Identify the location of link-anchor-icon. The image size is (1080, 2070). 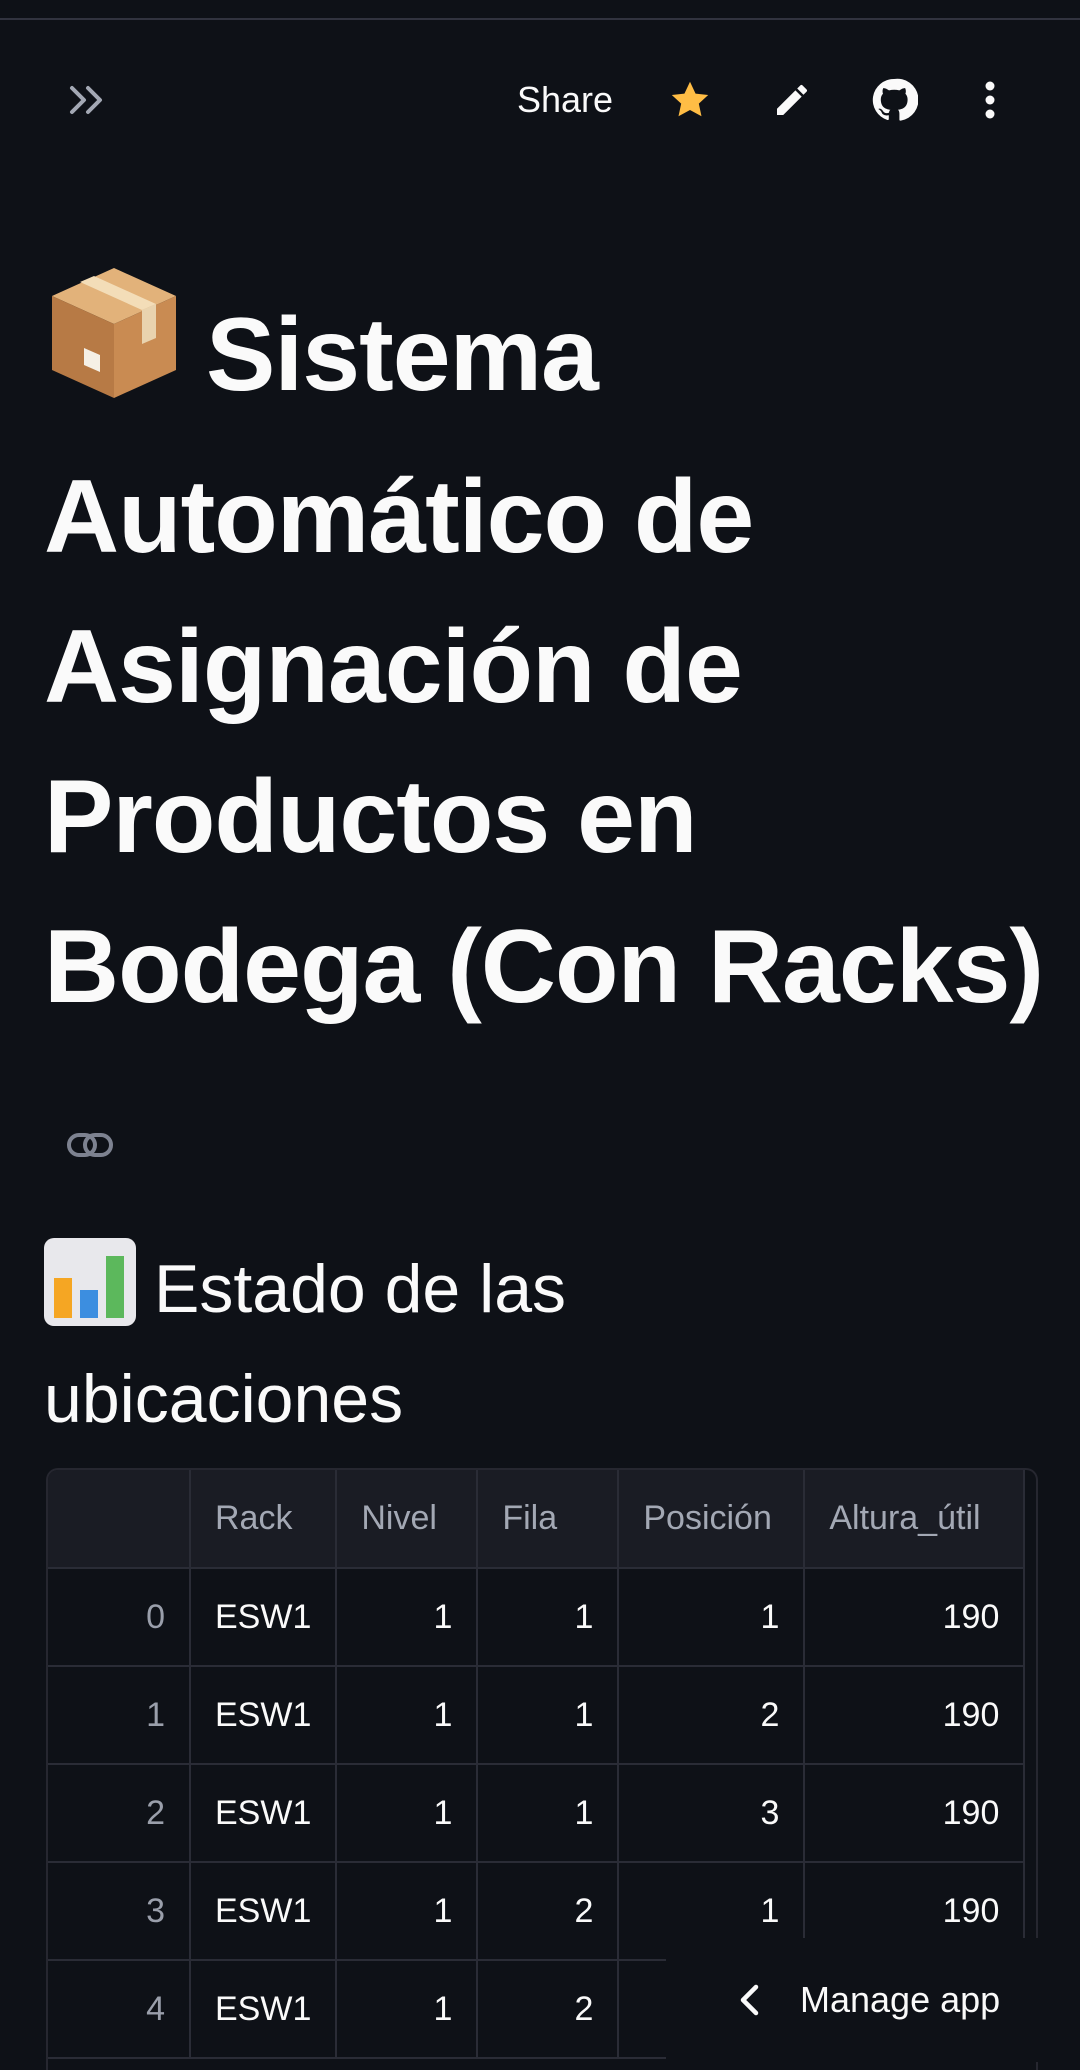
(90, 1125).